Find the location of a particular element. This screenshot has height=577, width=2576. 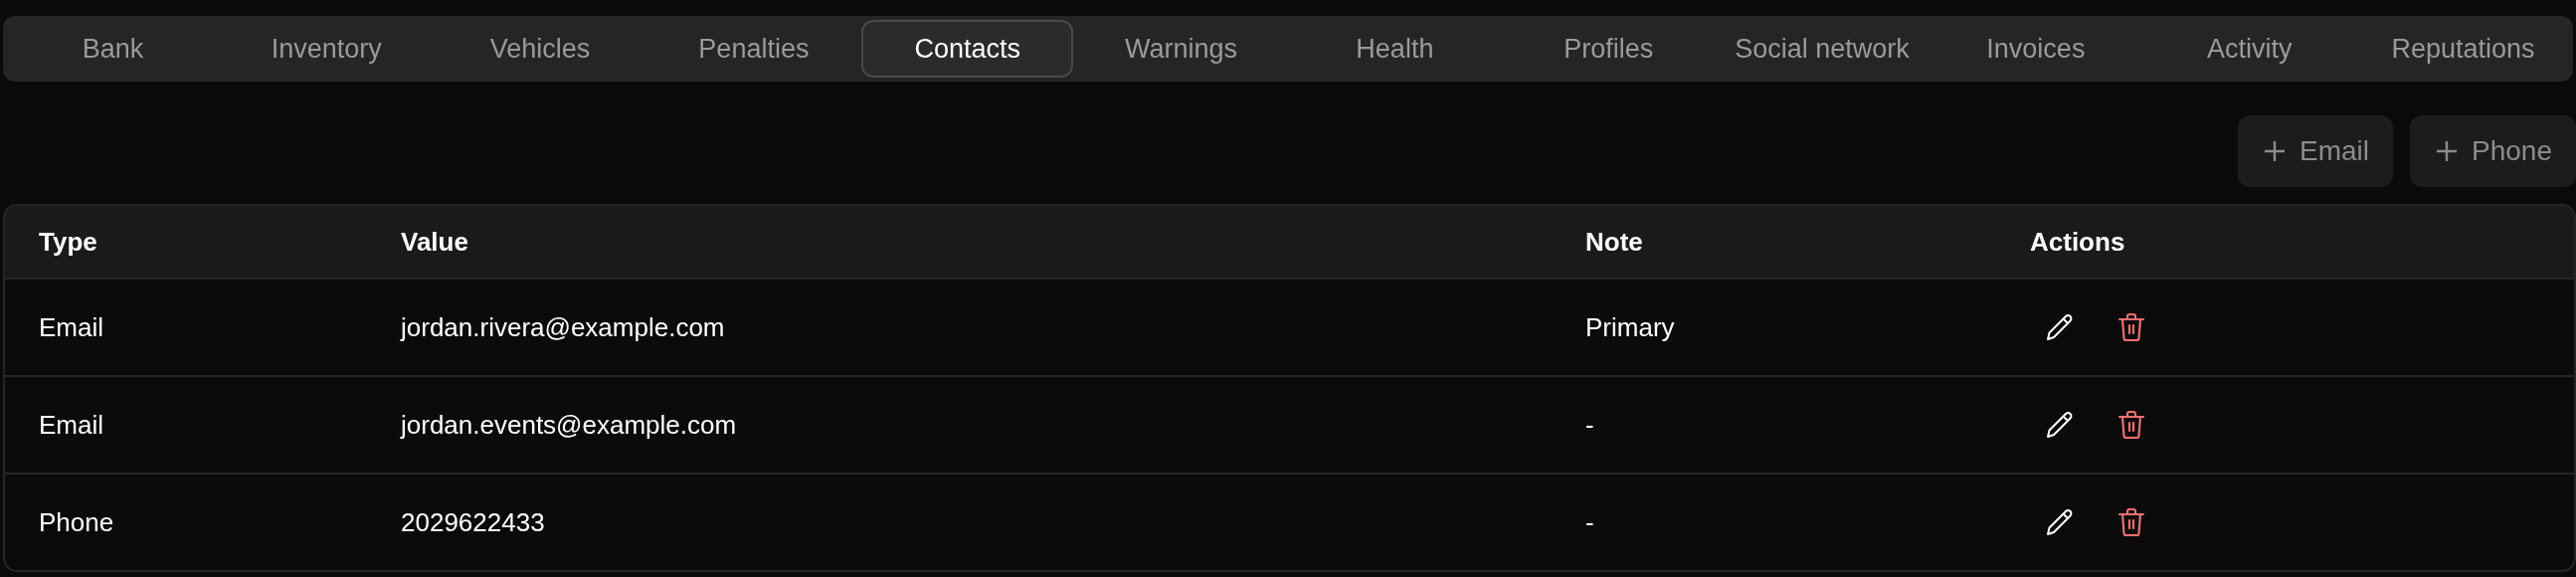

table-cell: Primary is located at coordinates (1630, 326).